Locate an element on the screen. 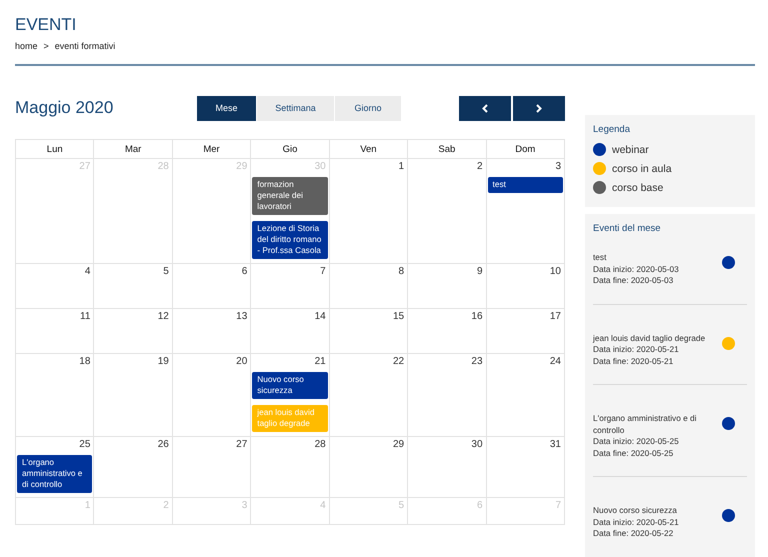  chevron-left-icon is located at coordinates (485, 108).